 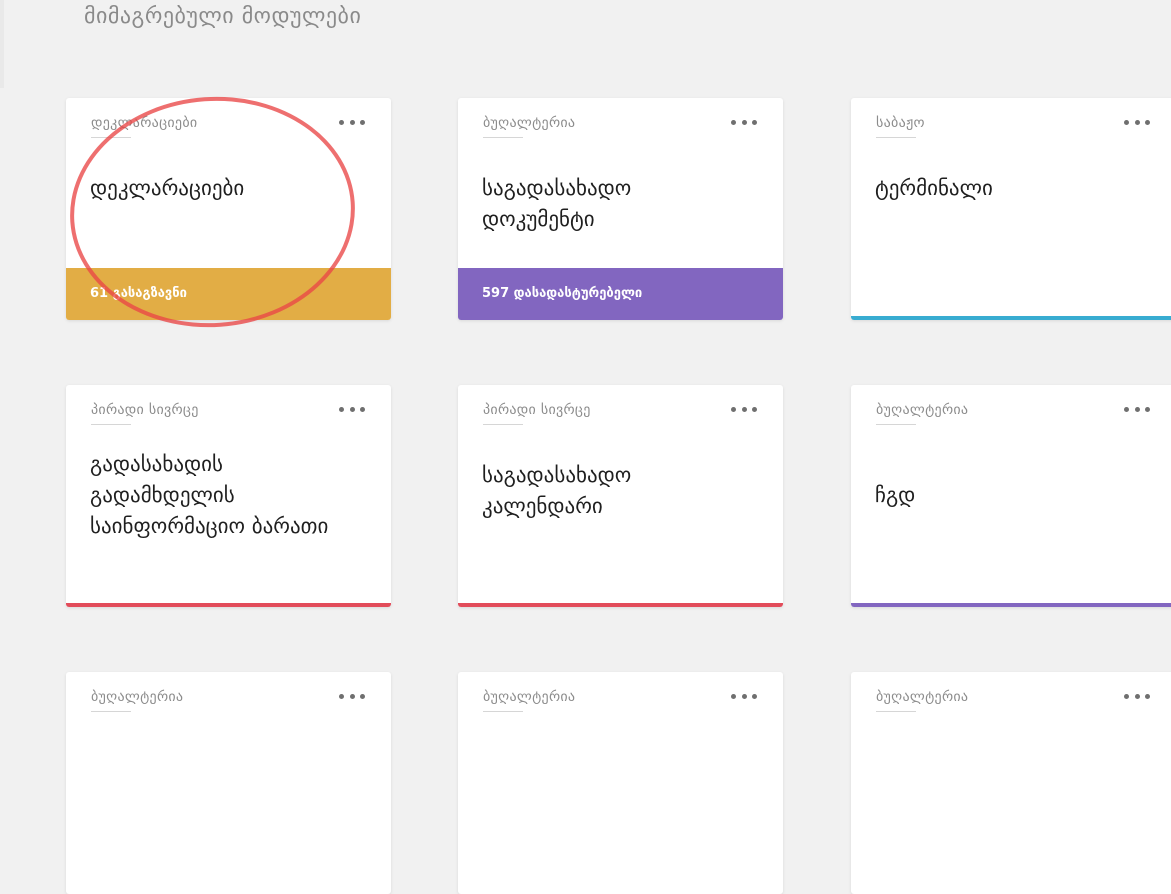 I want to click on left-edge-divider, so click(x=2, y=44).